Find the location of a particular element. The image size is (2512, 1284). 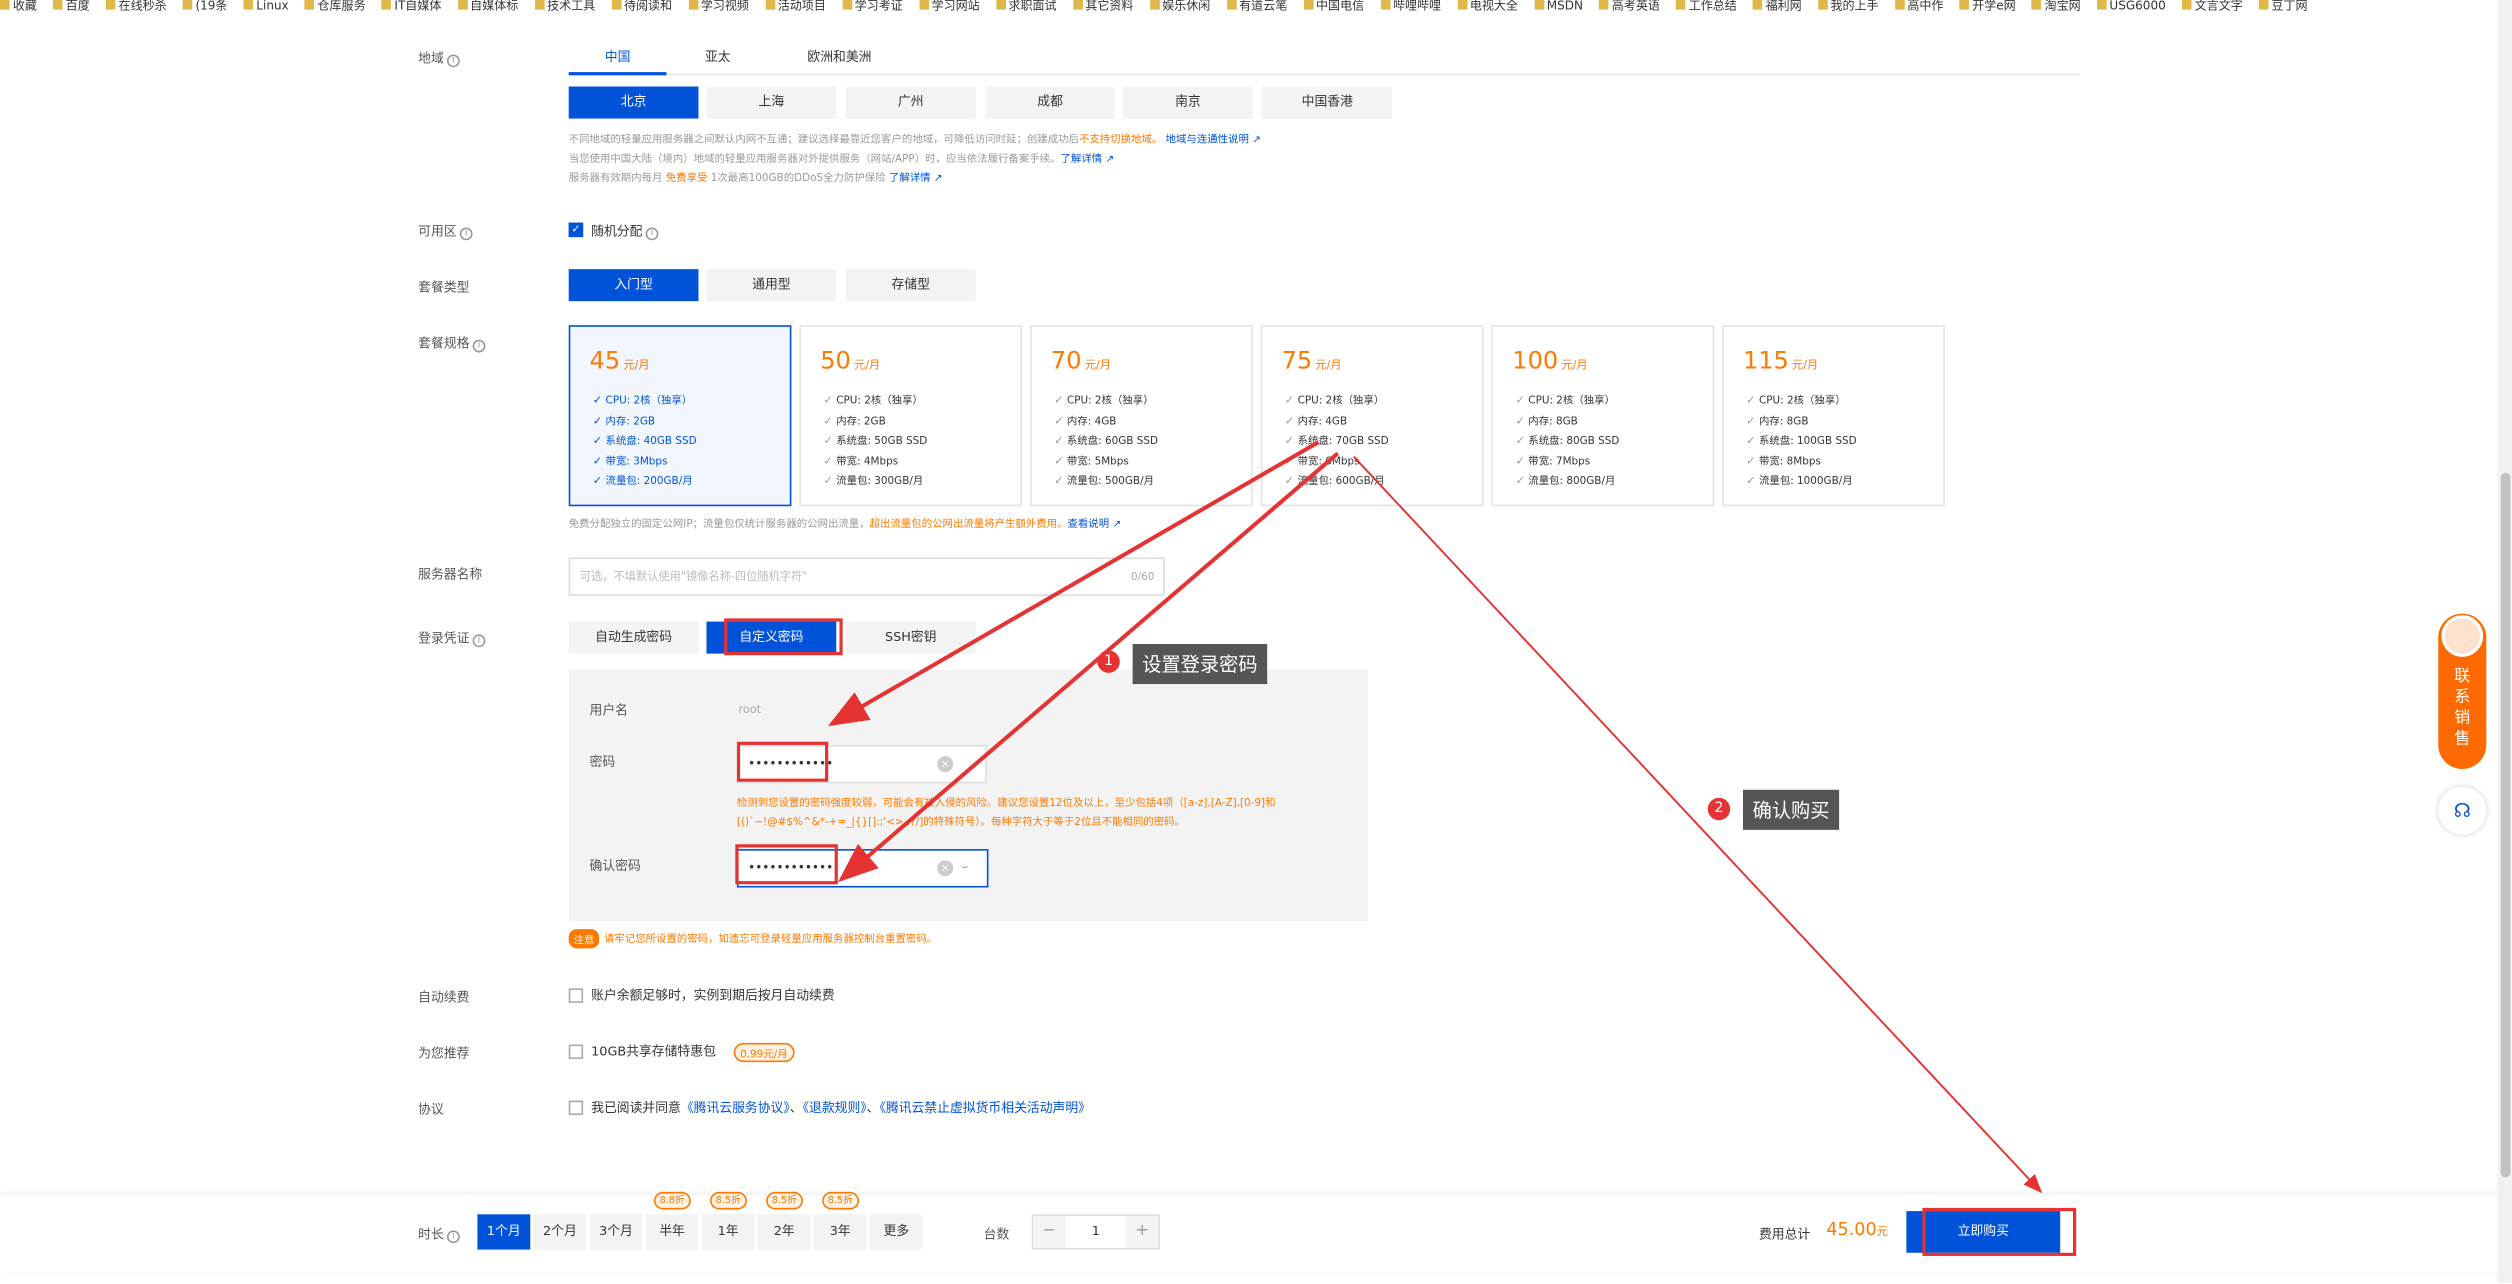

step-2-badge: 2 is located at coordinates (1719, 809).